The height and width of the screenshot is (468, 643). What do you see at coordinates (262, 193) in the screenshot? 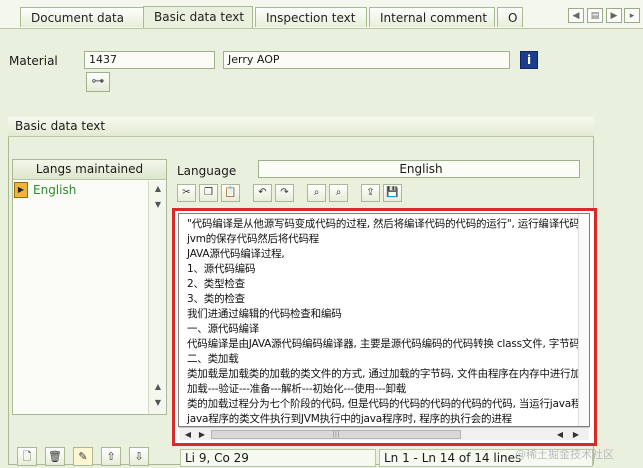
I see `undo-icon: ↶` at bounding box center [262, 193].